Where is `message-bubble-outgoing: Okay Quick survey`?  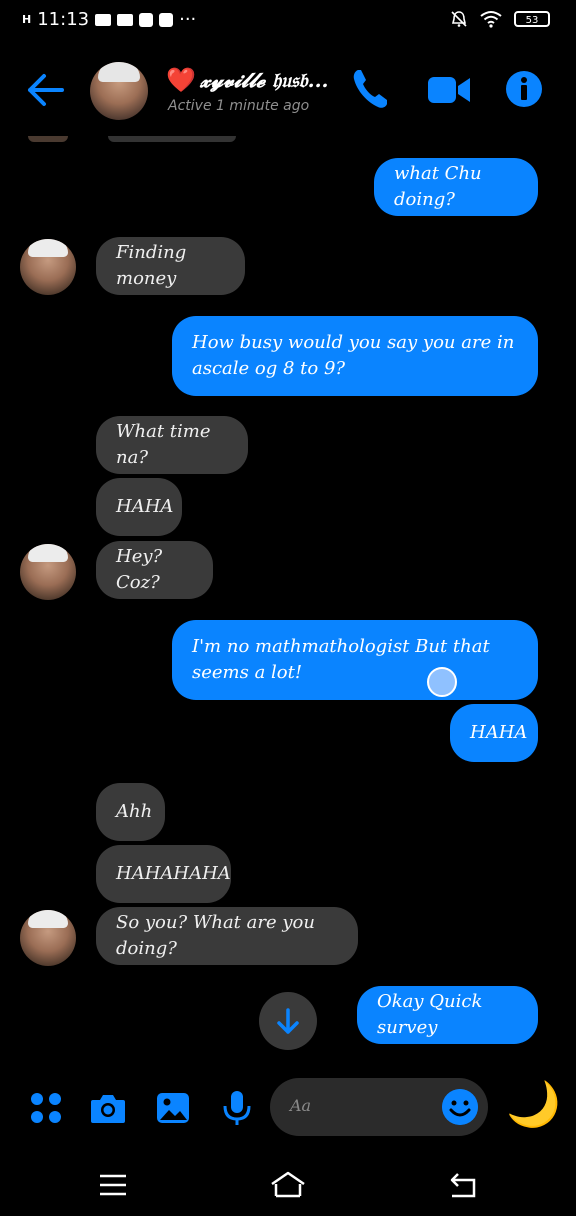 message-bubble-outgoing: Okay Quick survey is located at coordinates (447, 1015).